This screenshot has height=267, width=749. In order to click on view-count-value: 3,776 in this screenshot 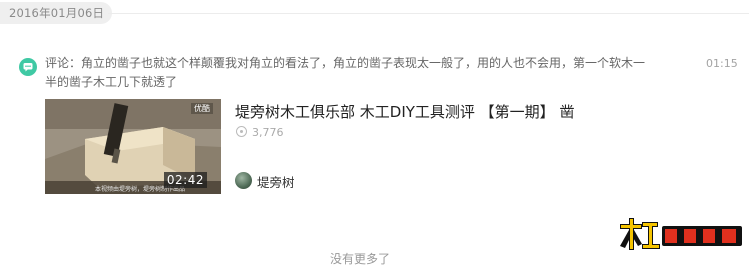, I will do `click(268, 132)`.